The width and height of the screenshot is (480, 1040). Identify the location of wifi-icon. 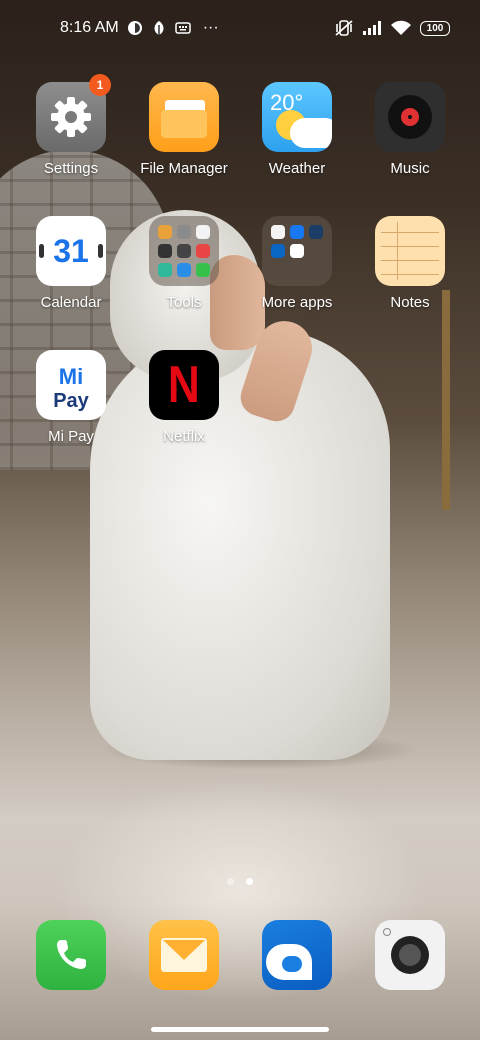
(401, 28).